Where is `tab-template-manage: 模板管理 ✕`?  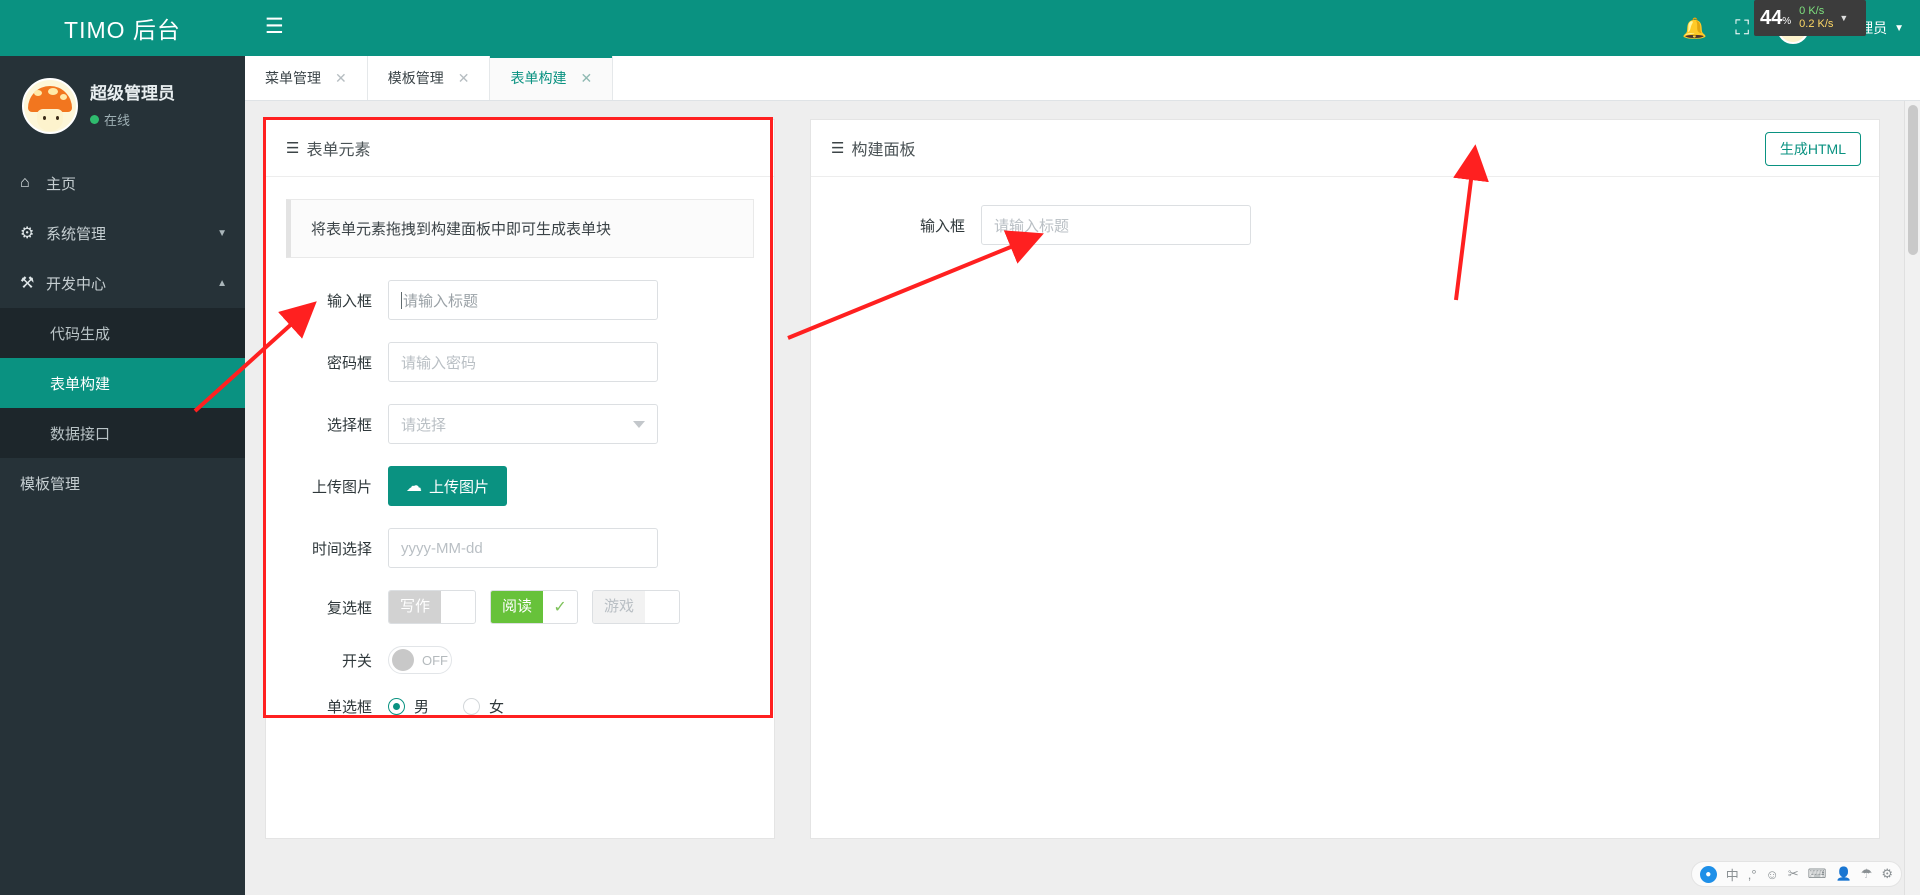
tab-template-manage: 模板管理 ✕ is located at coordinates (429, 78).